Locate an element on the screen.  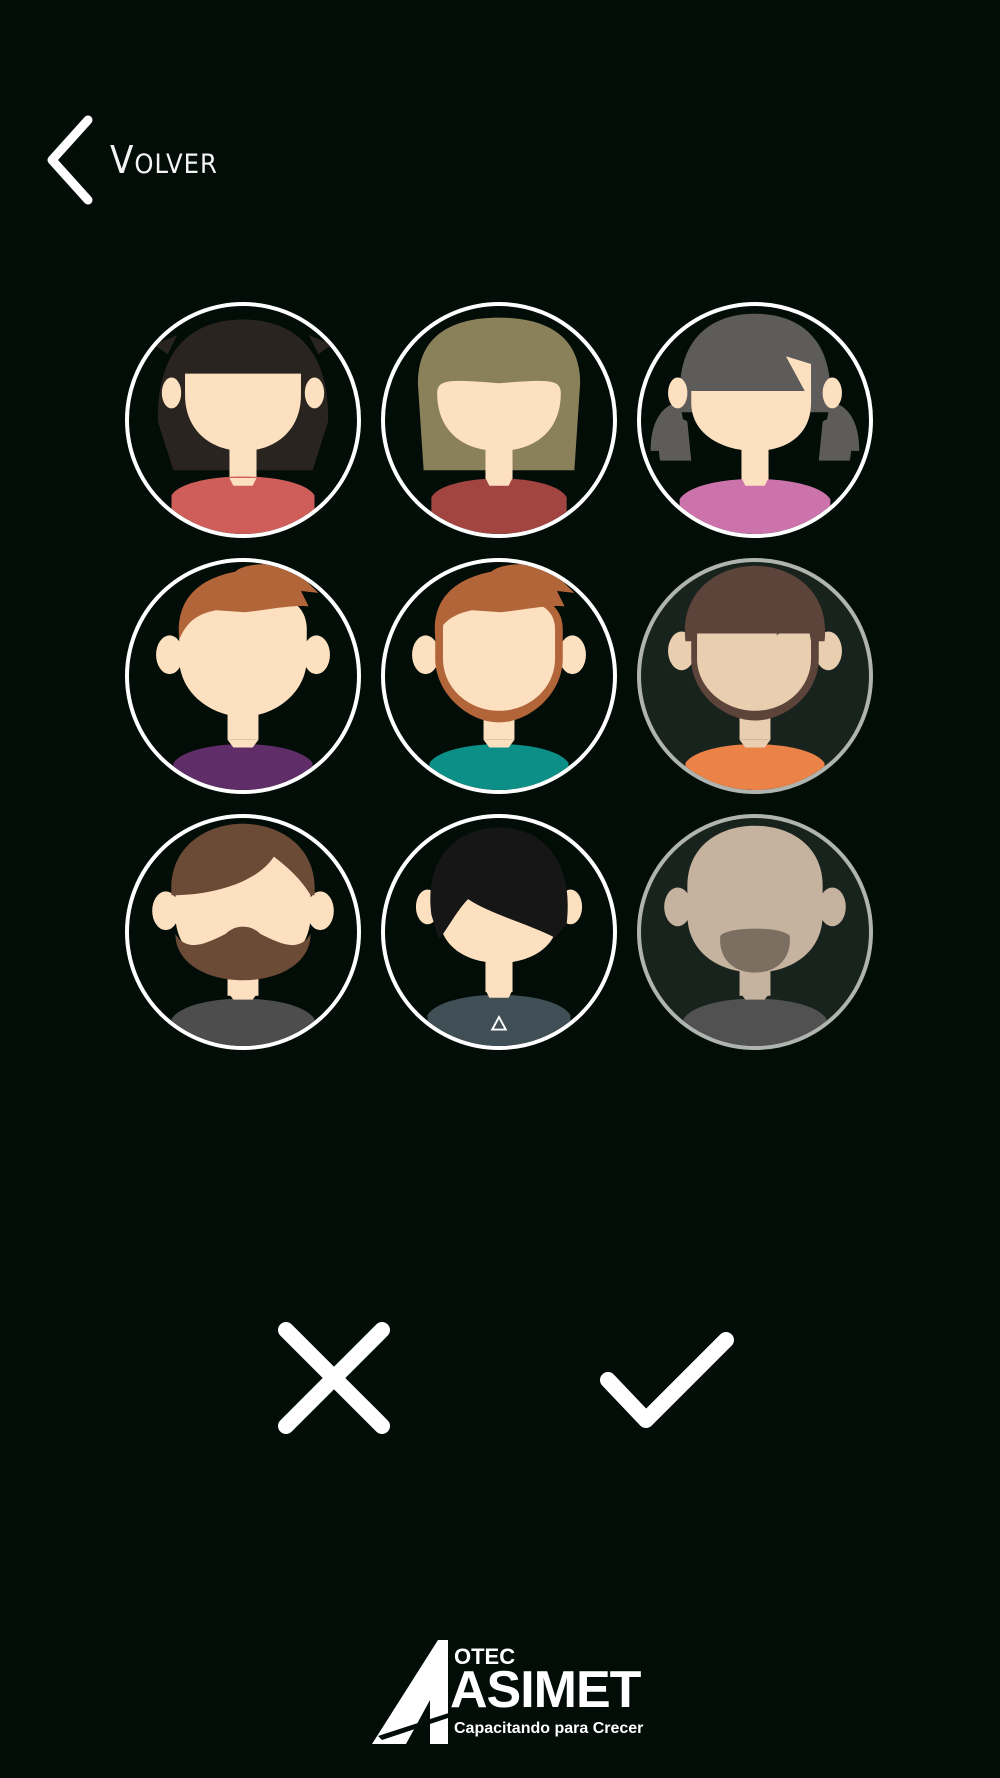
avatar-woman-olive-hair is located at coordinates (499, 420).